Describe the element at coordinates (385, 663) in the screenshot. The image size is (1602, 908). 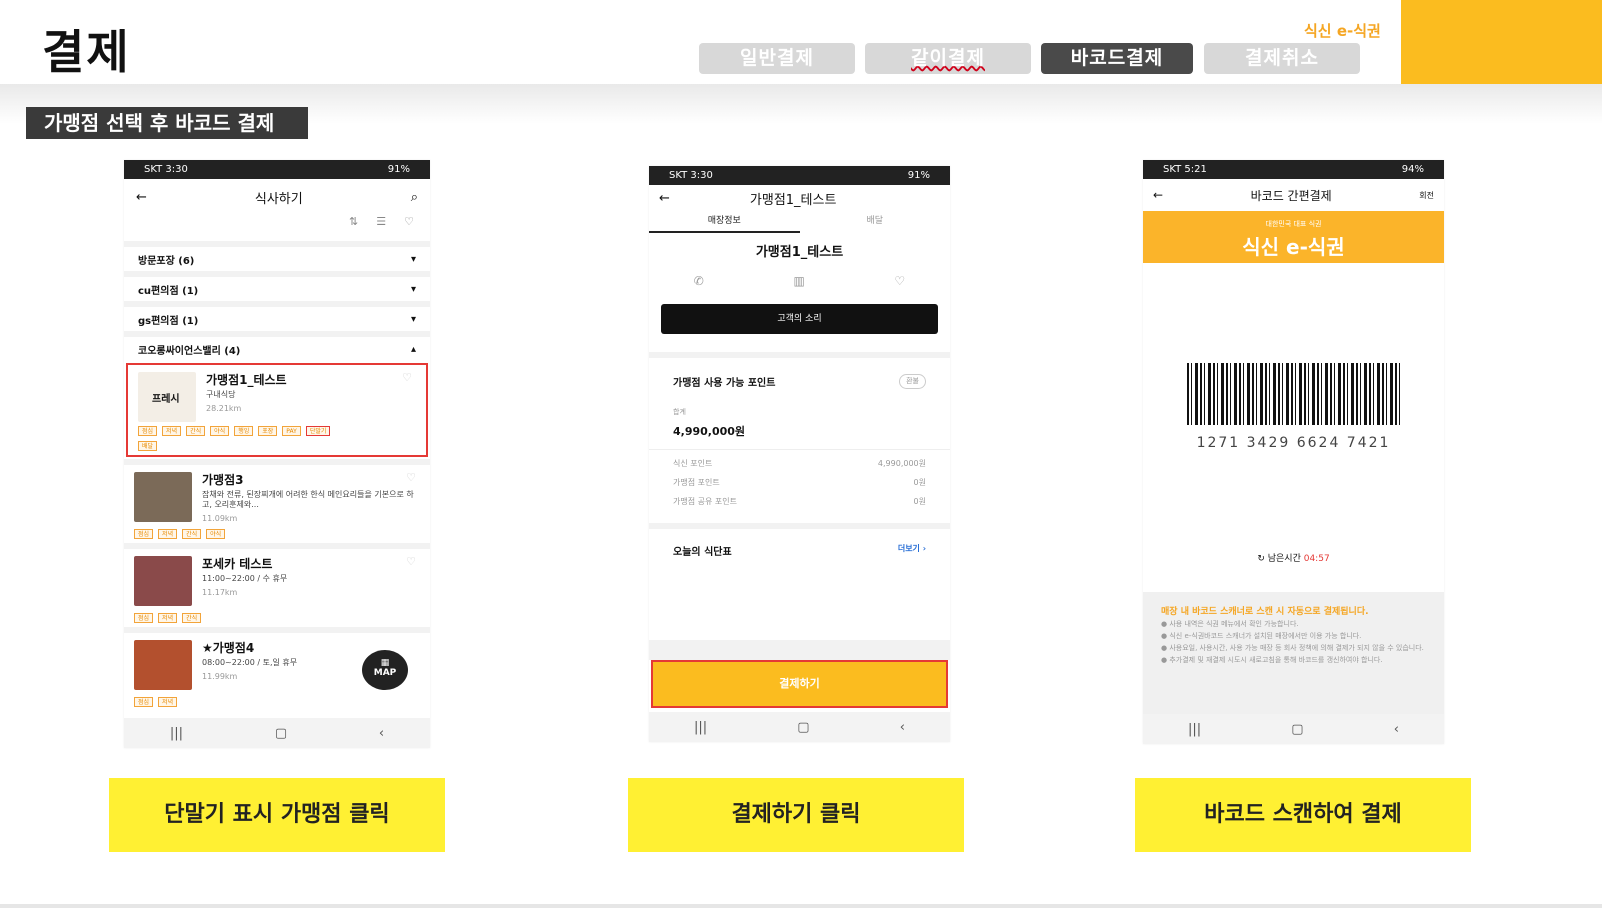
I see `map-icon: ▦` at that location.